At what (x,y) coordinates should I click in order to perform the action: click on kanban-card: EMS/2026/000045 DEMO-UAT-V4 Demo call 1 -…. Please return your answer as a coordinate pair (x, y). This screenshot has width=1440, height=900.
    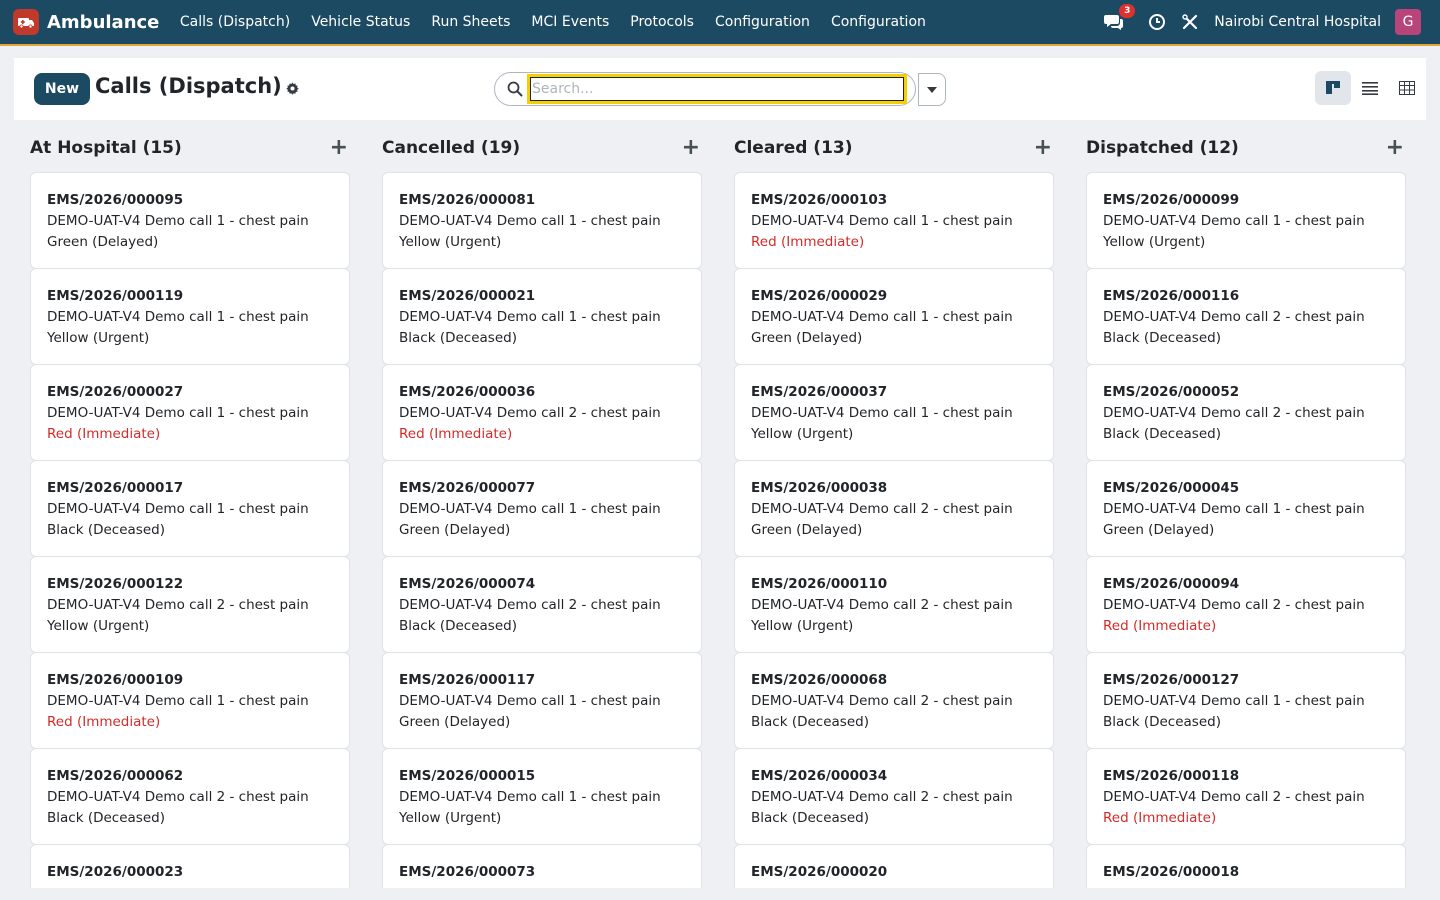
    Looking at the image, I should click on (1246, 508).